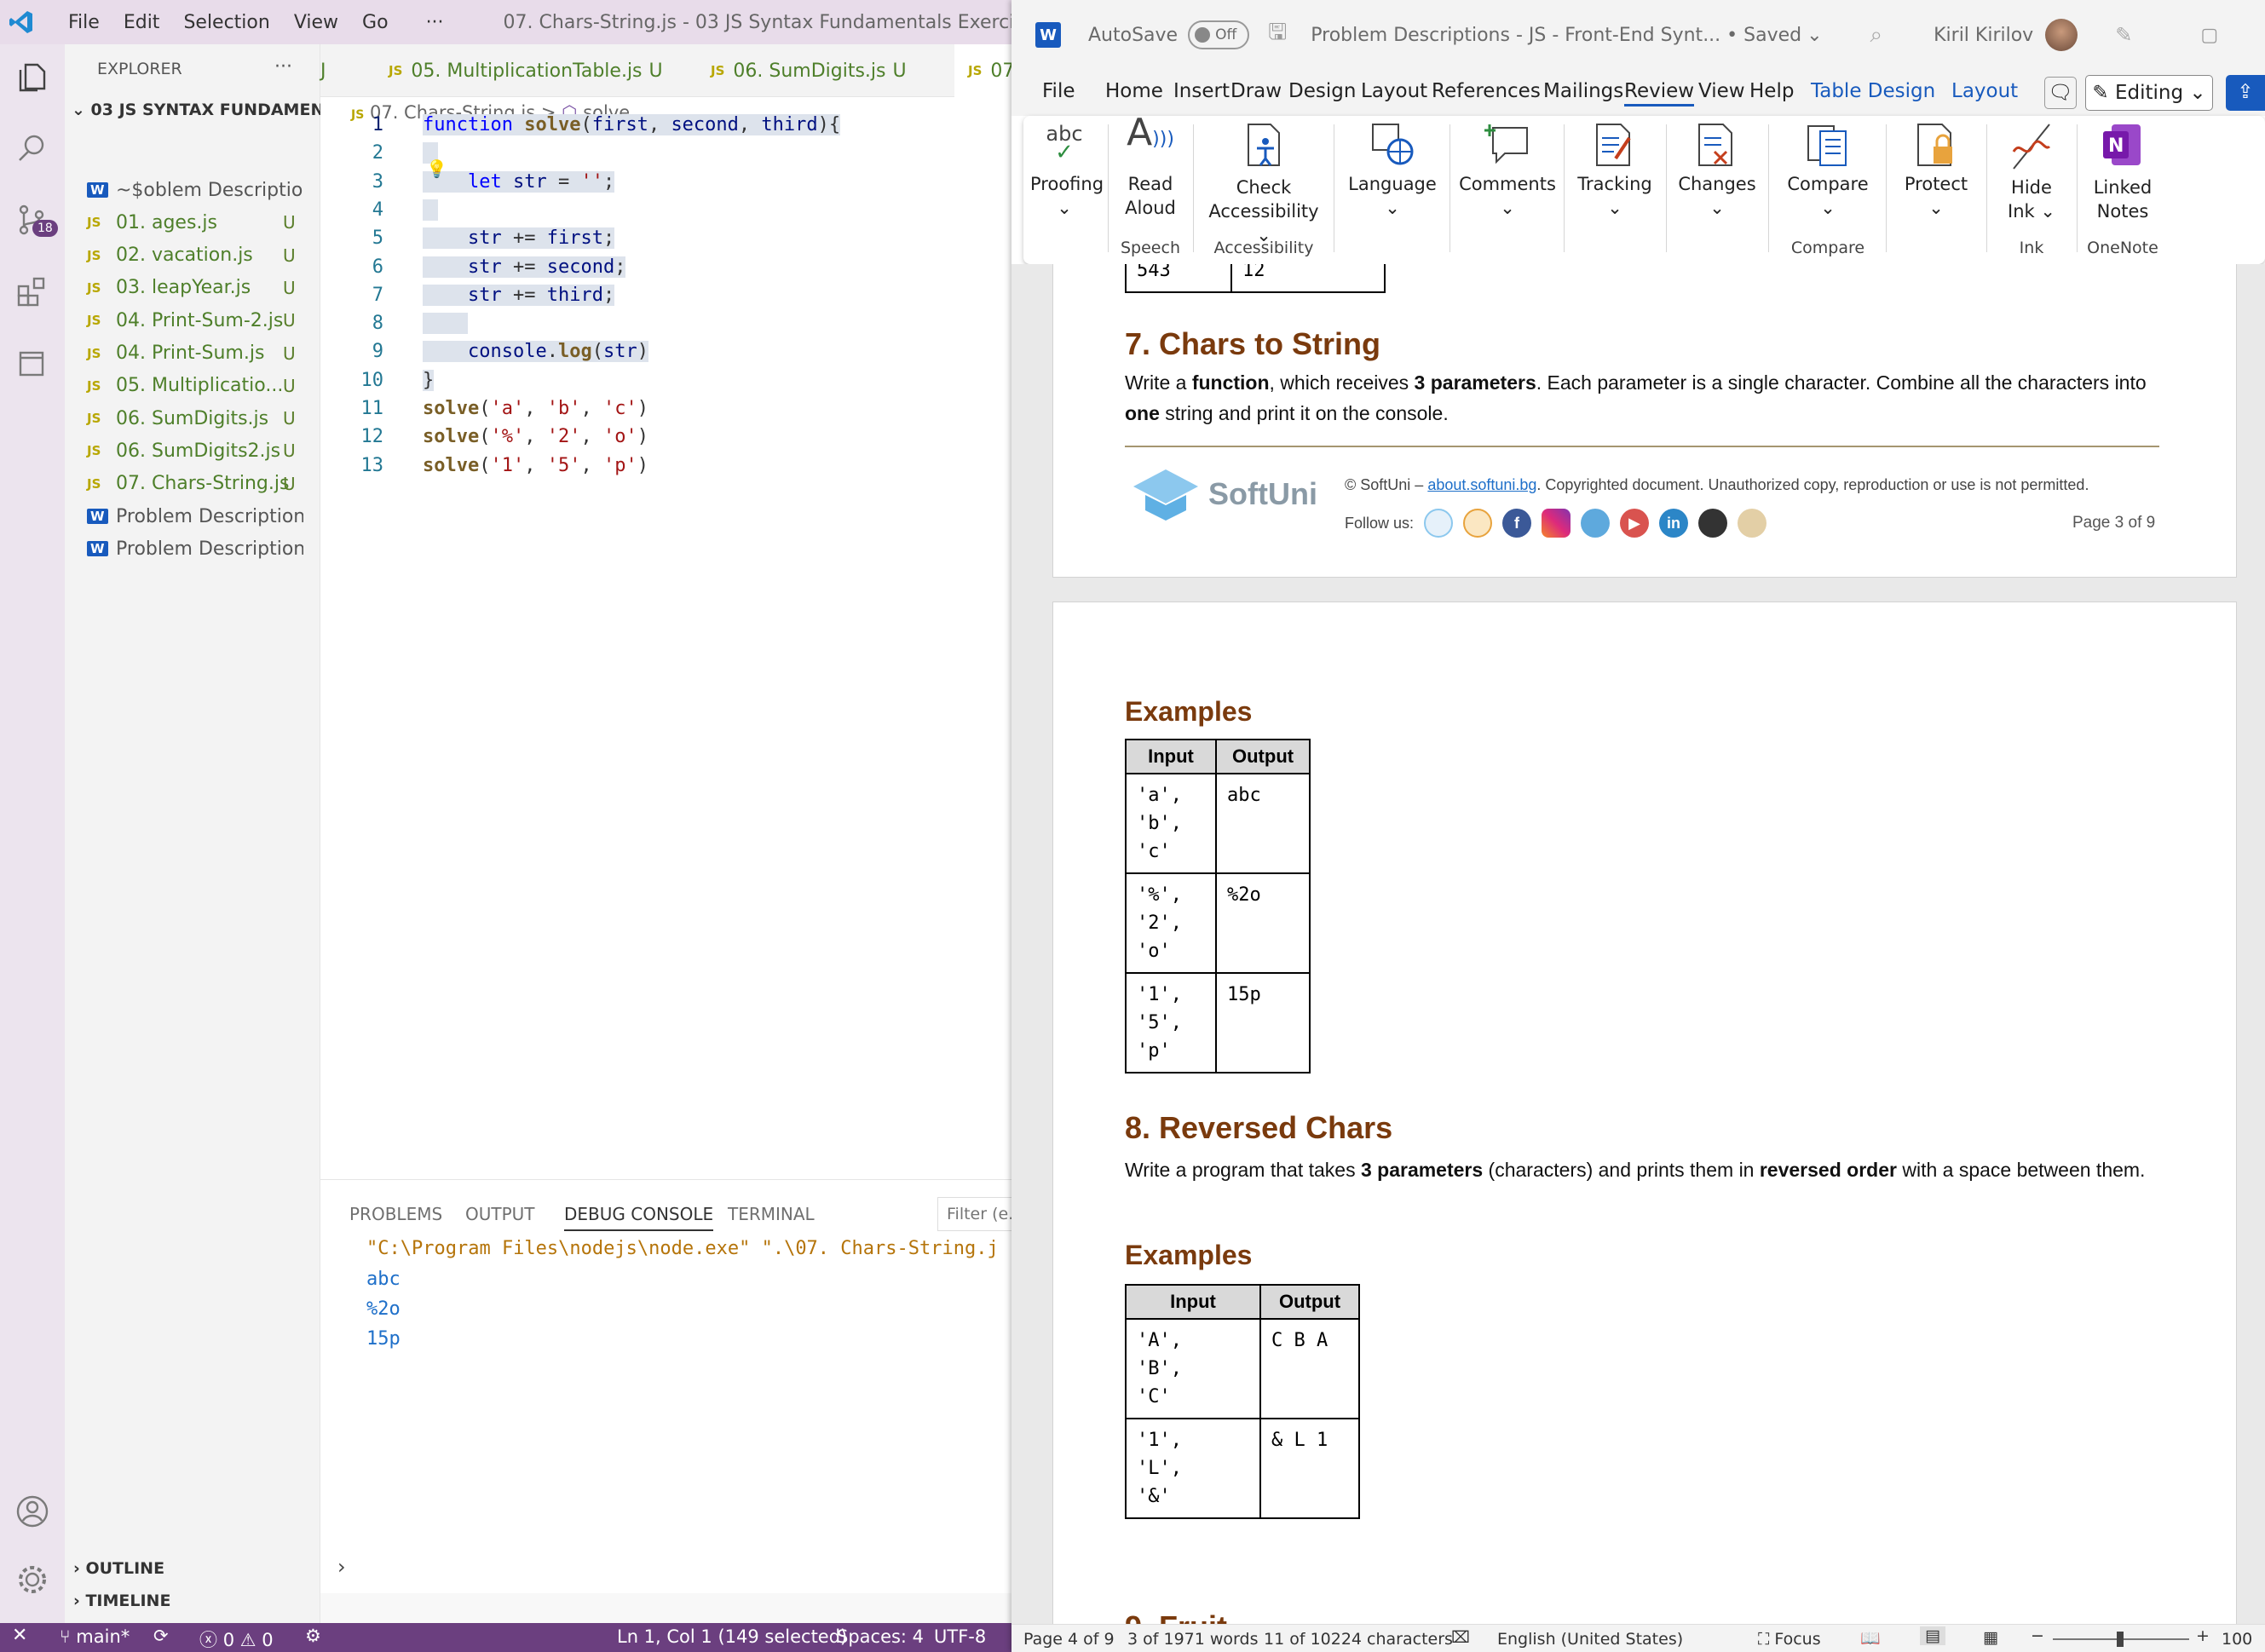 This screenshot has width=2265, height=1652. I want to click on file-item: JS 04. Print-Sum.js U, so click(192, 353).